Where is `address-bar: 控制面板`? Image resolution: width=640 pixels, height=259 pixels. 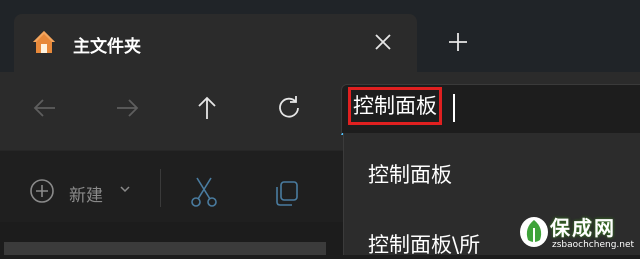 address-bar: 控制面板 is located at coordinates (490, 109).